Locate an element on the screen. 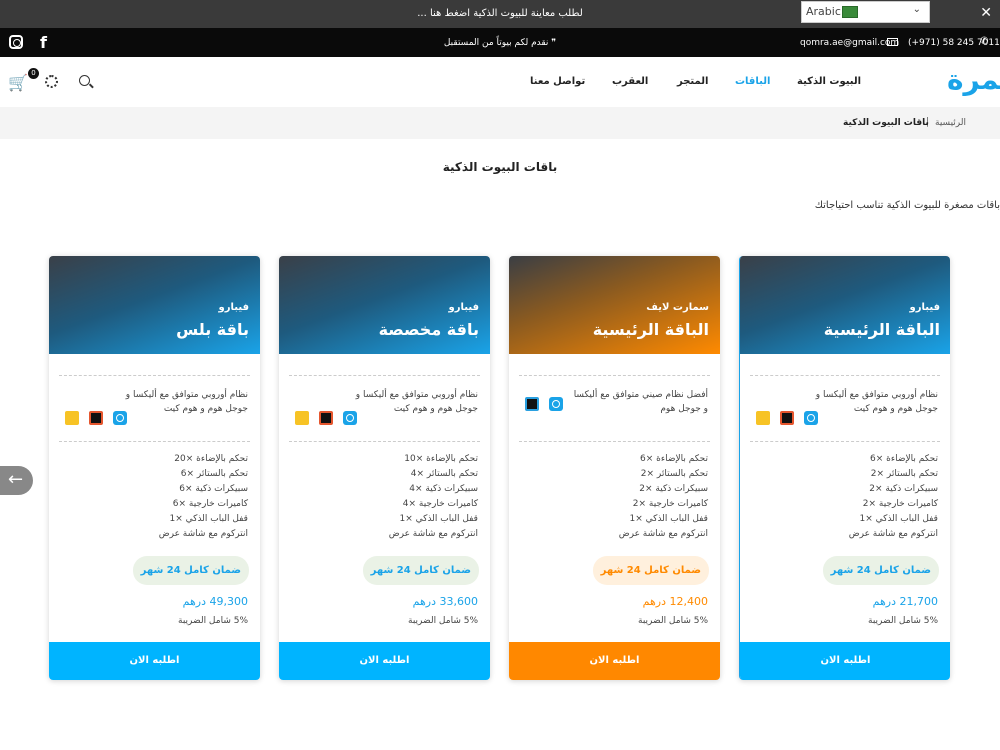  flag-icon is located at coordinates (850, 12).